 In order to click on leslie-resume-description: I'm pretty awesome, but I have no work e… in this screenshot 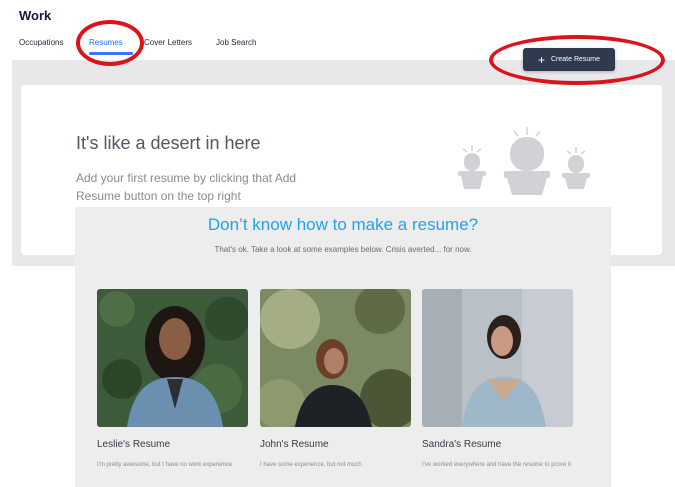, I will do `click(165, 465)`.